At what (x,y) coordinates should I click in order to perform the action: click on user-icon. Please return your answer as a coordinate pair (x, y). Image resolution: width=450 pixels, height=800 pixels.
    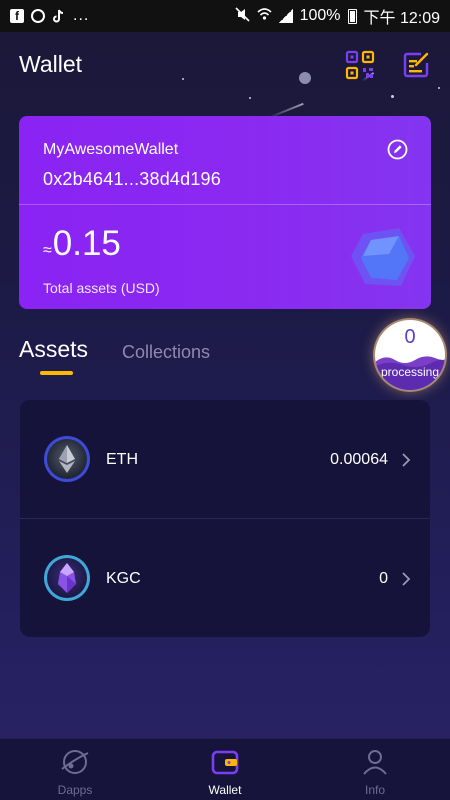
    Looking at the image, I should click on (375, 762).